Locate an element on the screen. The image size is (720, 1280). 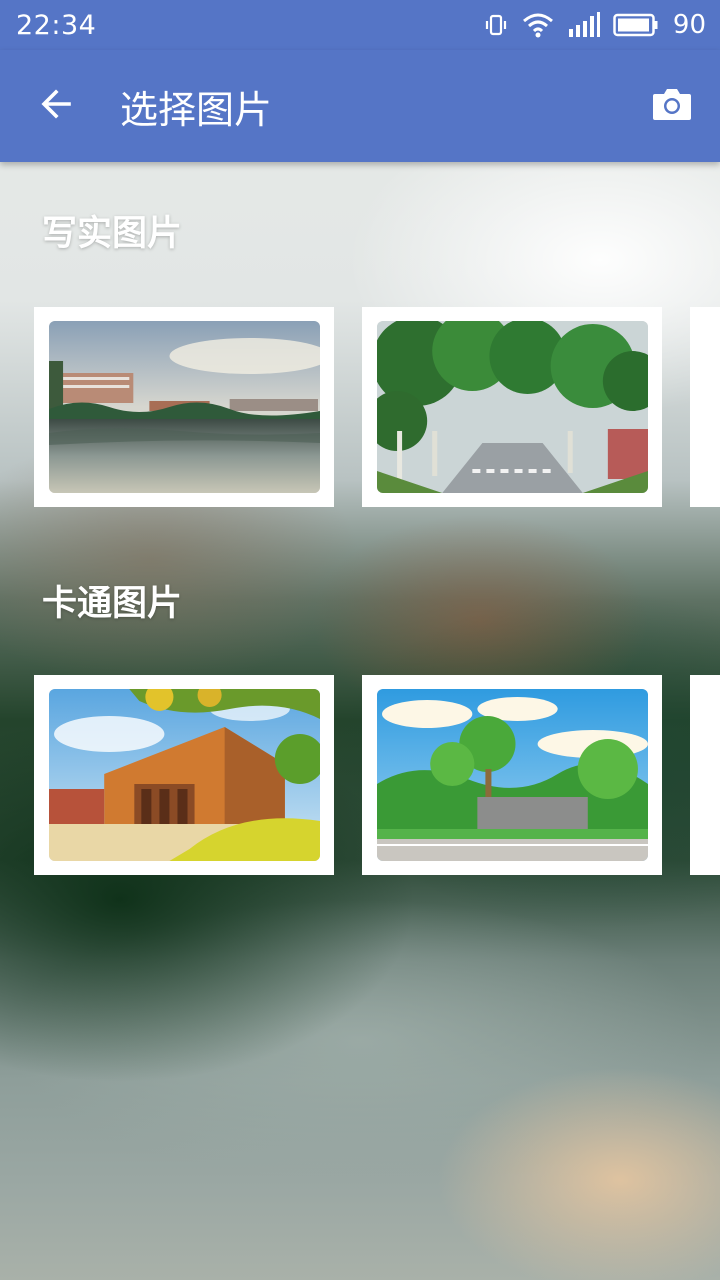
status-bar: 22:34 90 is located at coordinates (360, 25).